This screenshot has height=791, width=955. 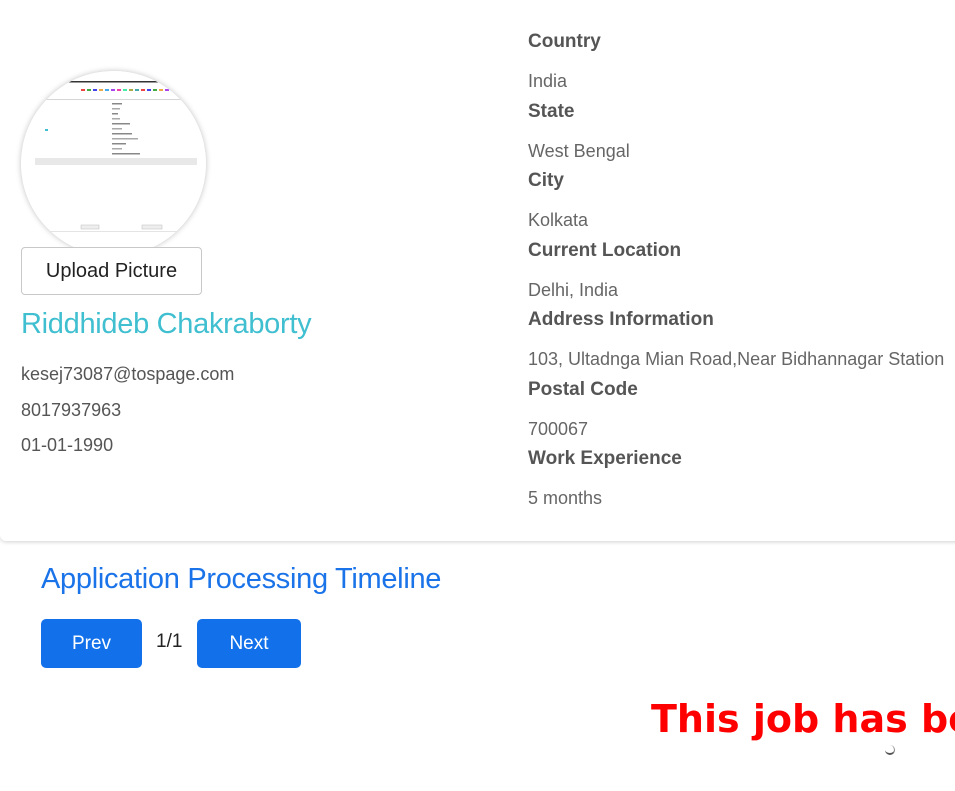 I want to click on profile-picture, so click(x=113, y=163).